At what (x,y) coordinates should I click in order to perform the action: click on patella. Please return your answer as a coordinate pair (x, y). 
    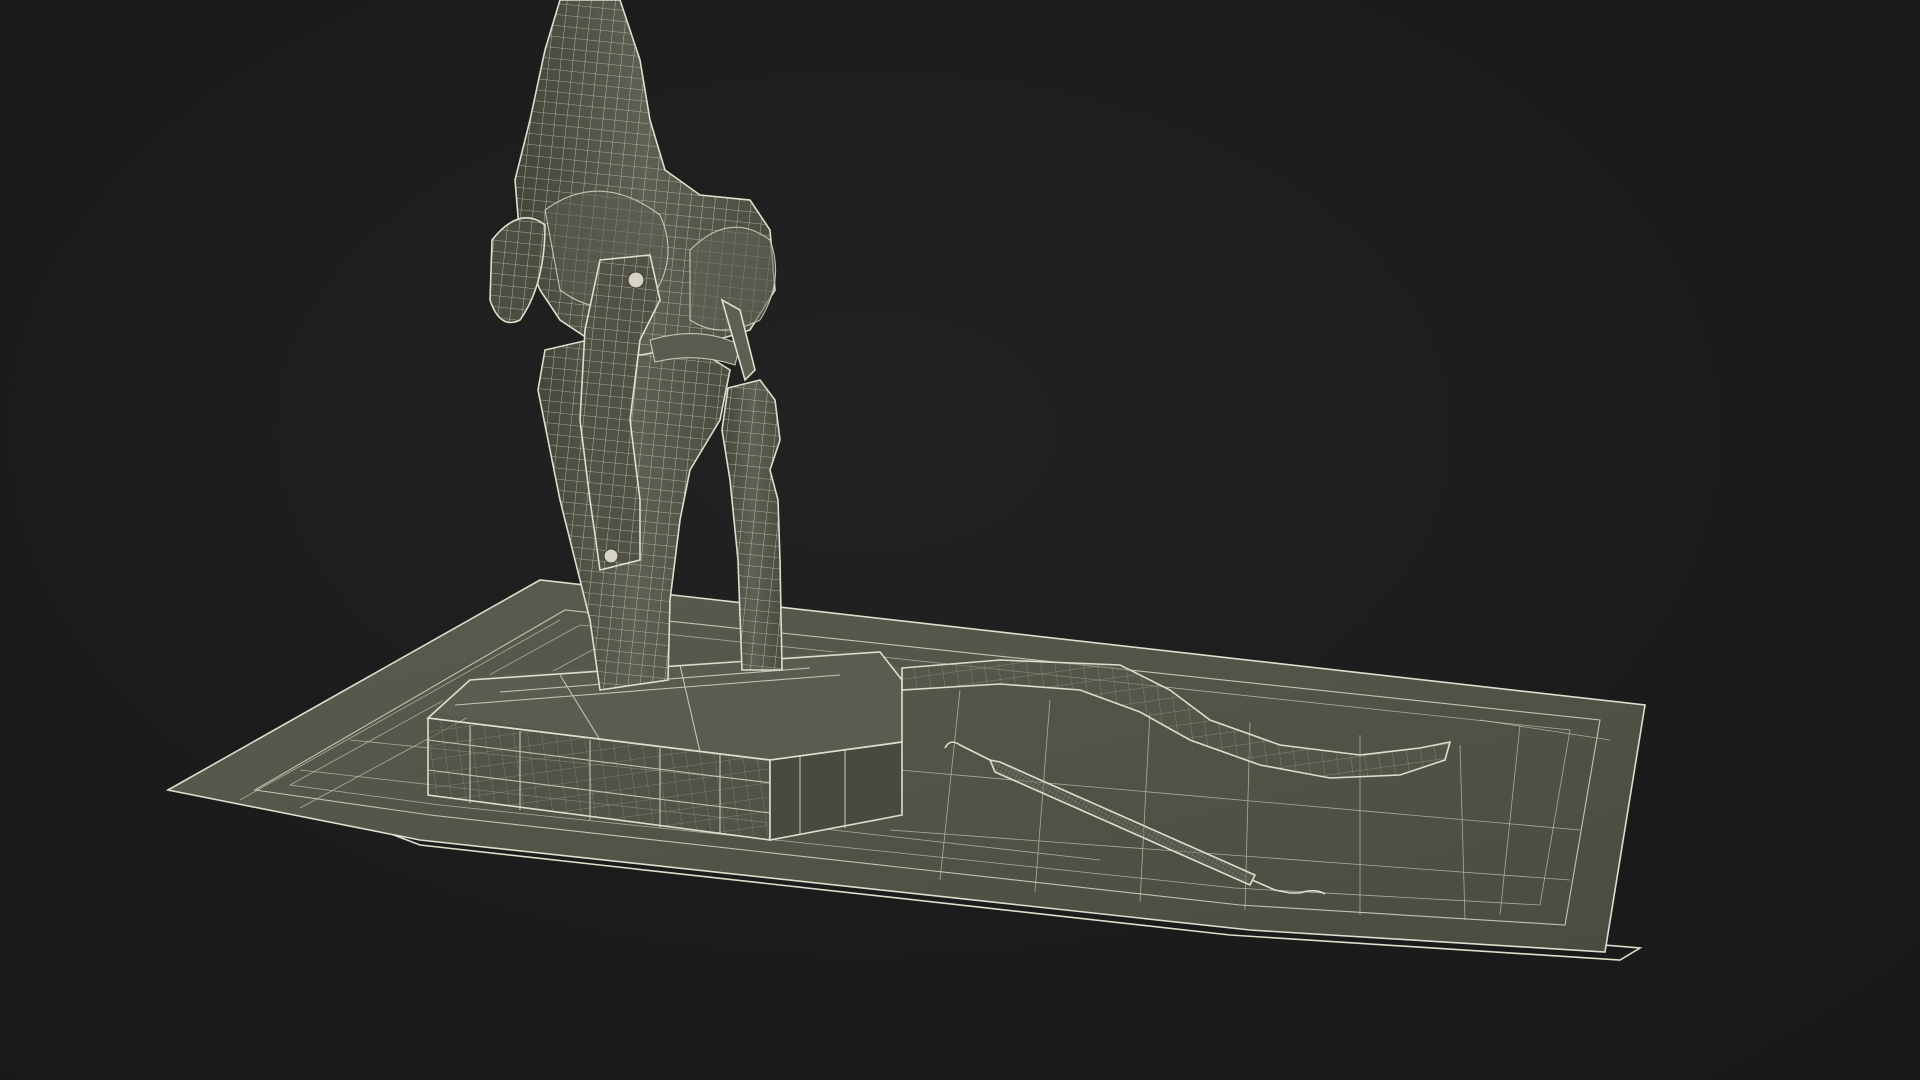
    Looking at the image, I should click on (517, 270).